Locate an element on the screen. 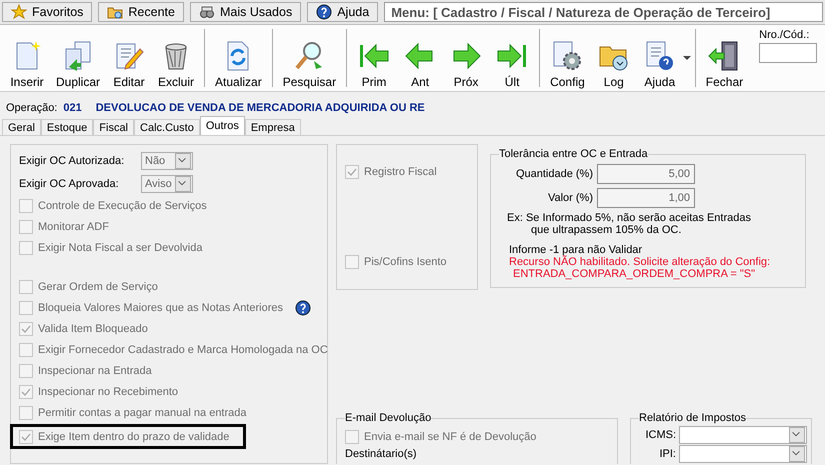  tab: Calc.Custo is located at coordinates (167, 127).